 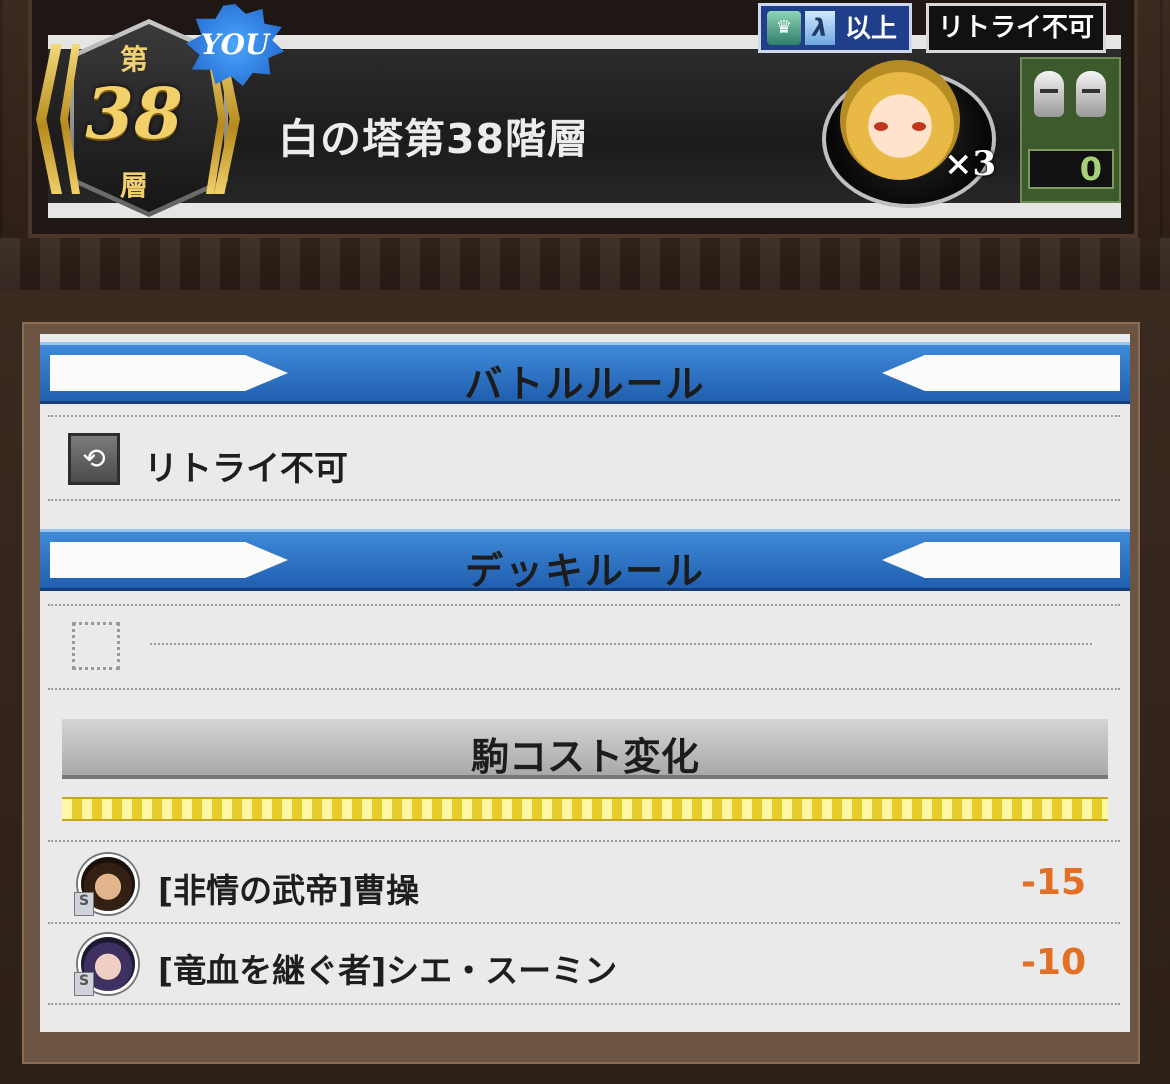 I want to click on unit-cost-delta: -10, so click(x=1053, y=962).